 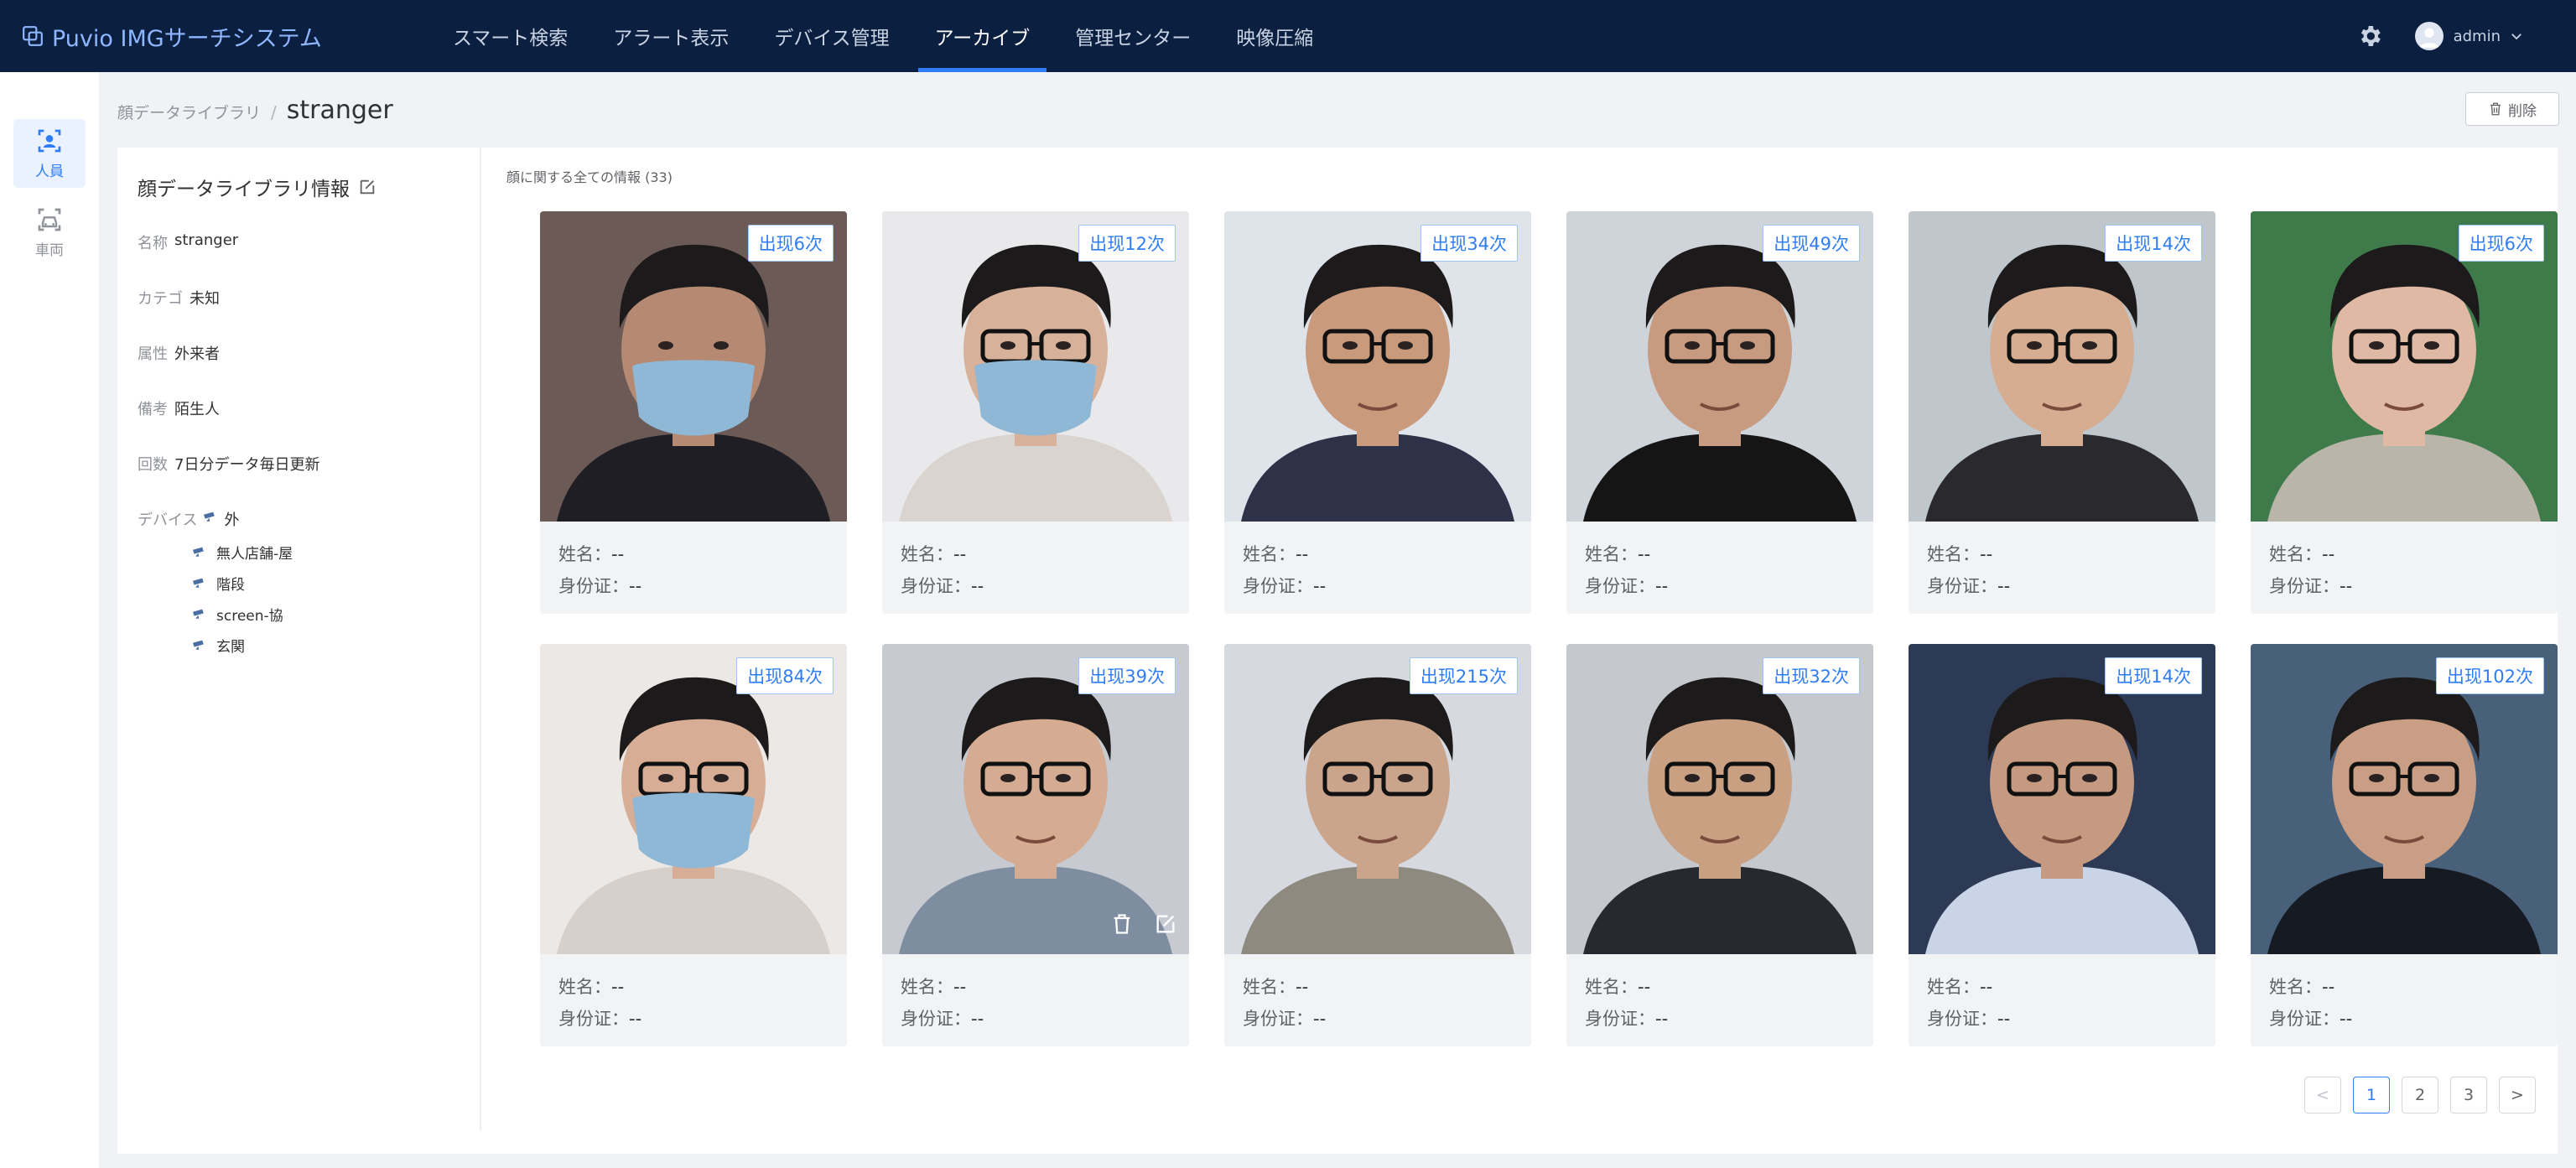 What do you see at coordinates (2371, 1095) in the screenshot?
I see `page-button: 1` at bounding box center [2371, 1095].